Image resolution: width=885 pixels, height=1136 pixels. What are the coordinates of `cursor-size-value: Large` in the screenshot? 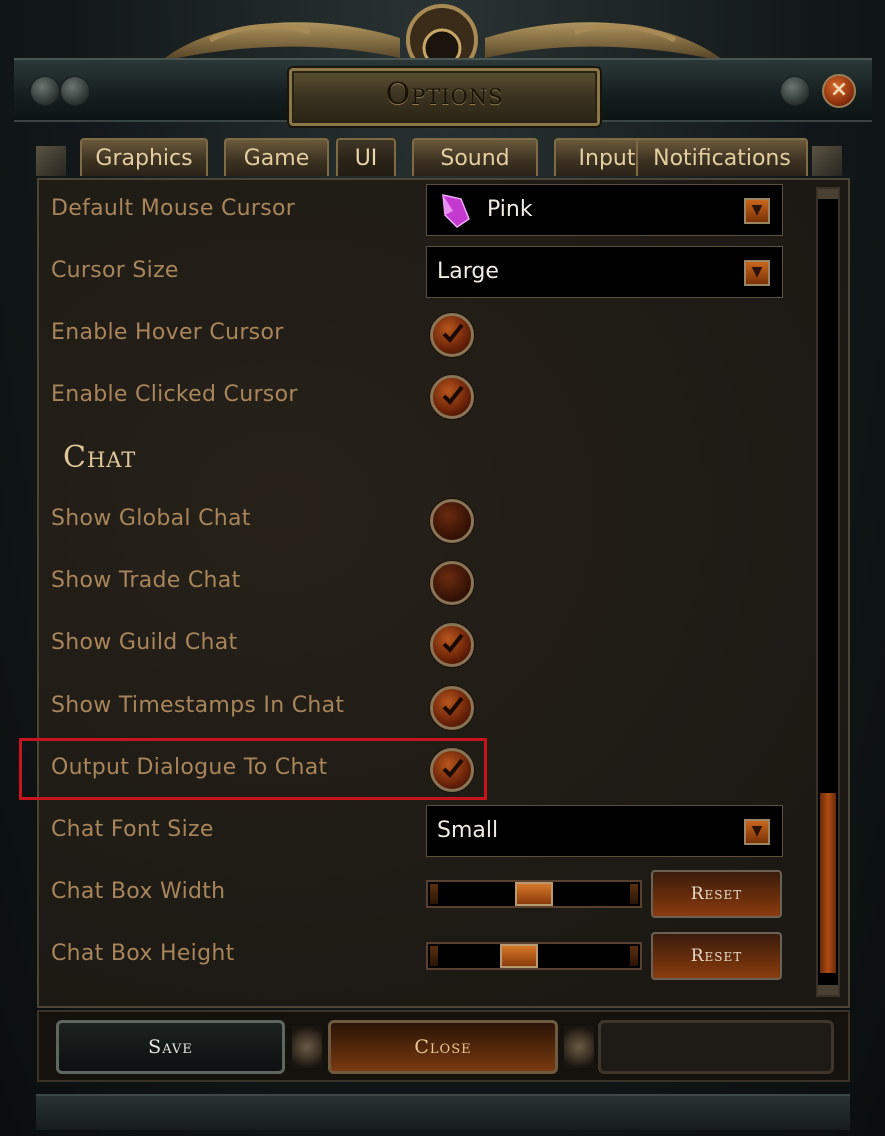 It's located at (468, 271).